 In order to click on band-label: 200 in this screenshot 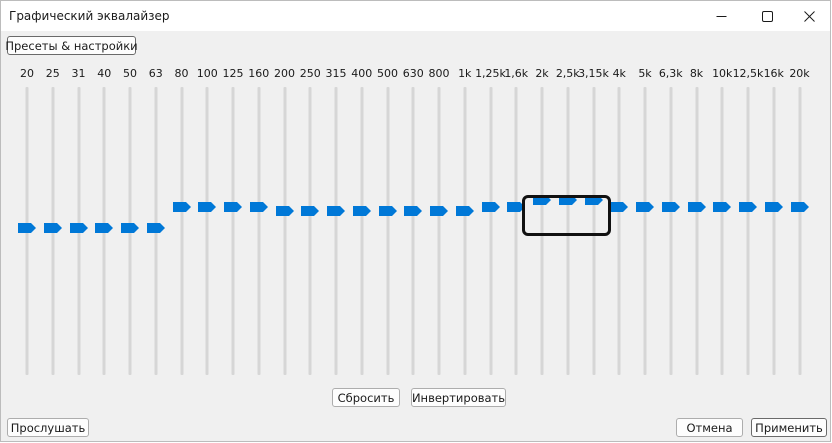, I will do `click(284, 73)`.